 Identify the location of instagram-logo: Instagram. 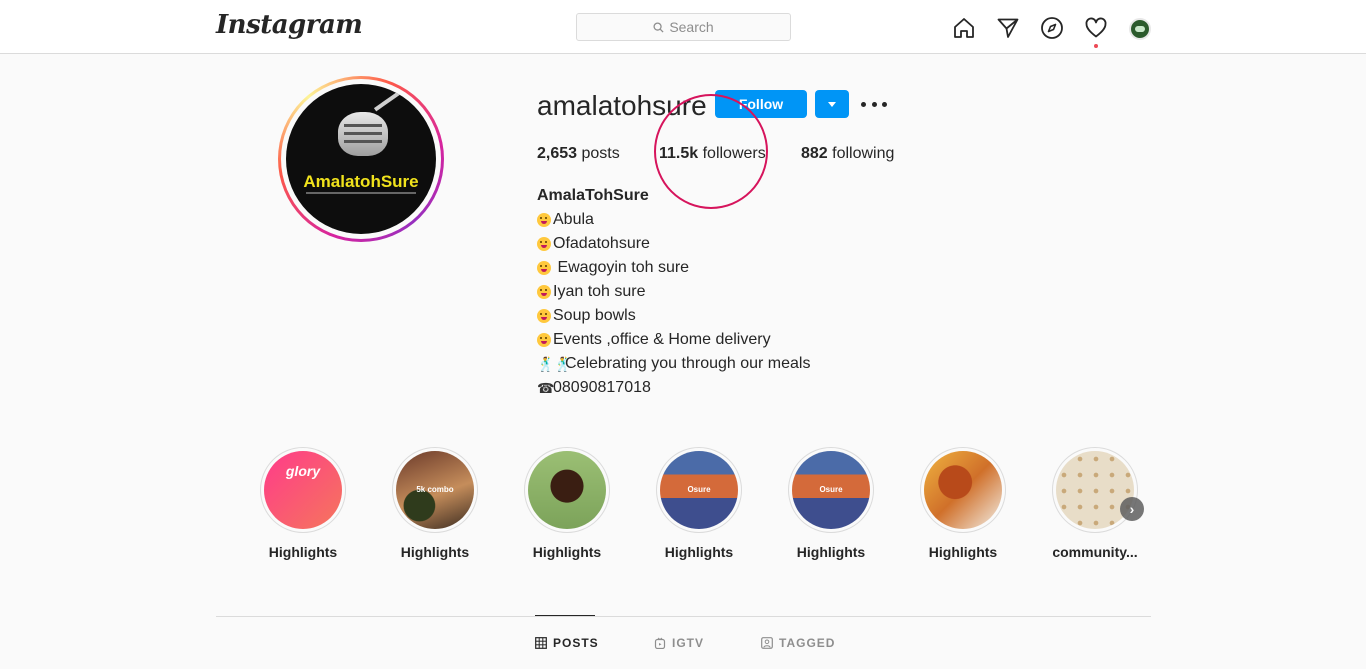
(289, 25).